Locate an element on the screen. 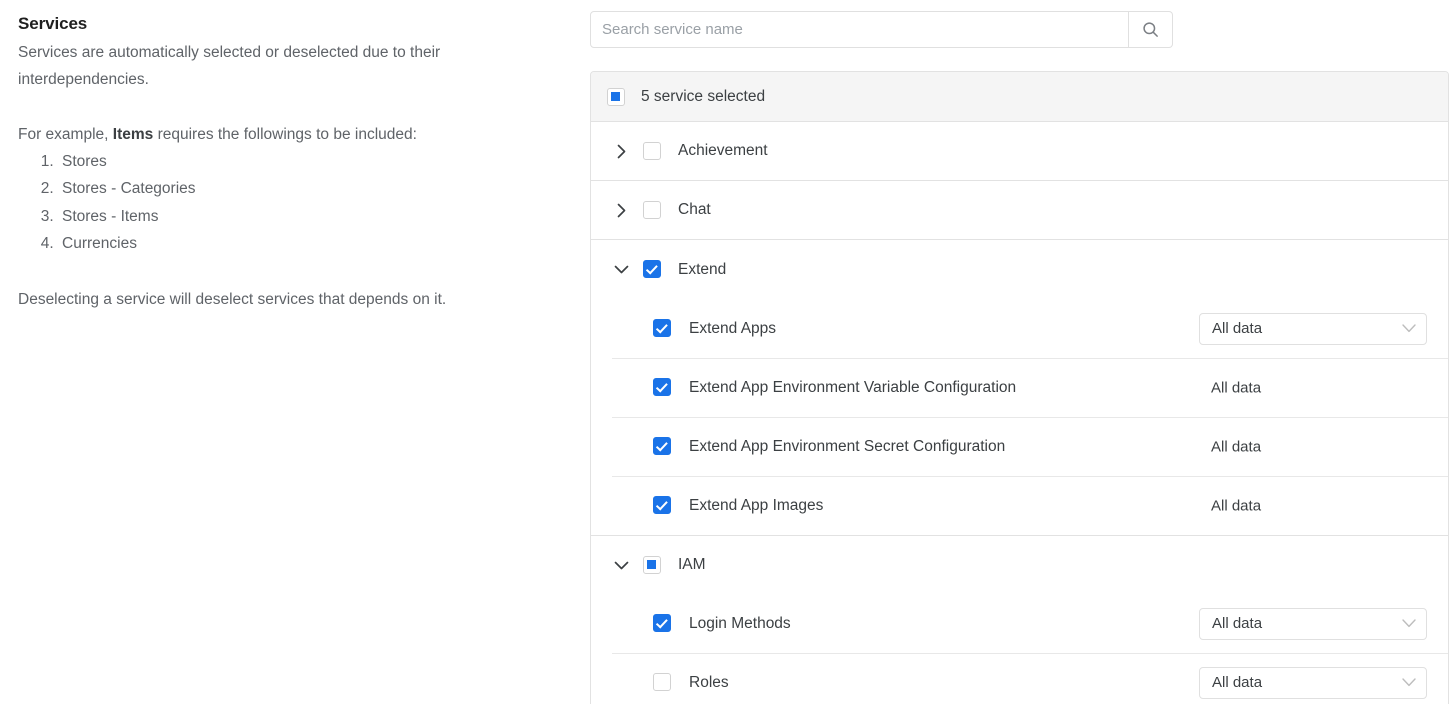 The width and height of the screenshot is (1456, 704). app-images-checkbox is located at coordinates (662, 505).